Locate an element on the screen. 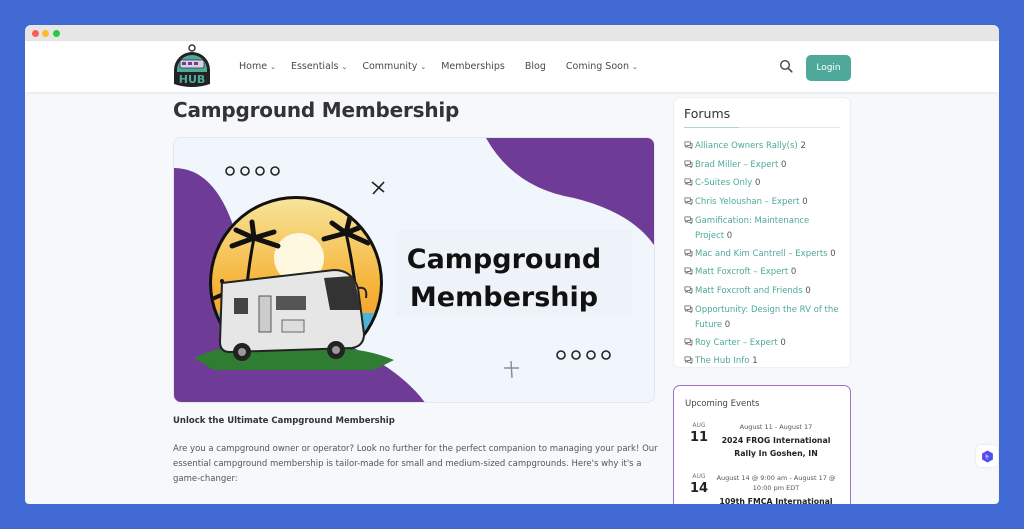 The width and height of the screenshot is (1024, 529). event-link: 109th FMCA International is located at coordinates (776, 499).